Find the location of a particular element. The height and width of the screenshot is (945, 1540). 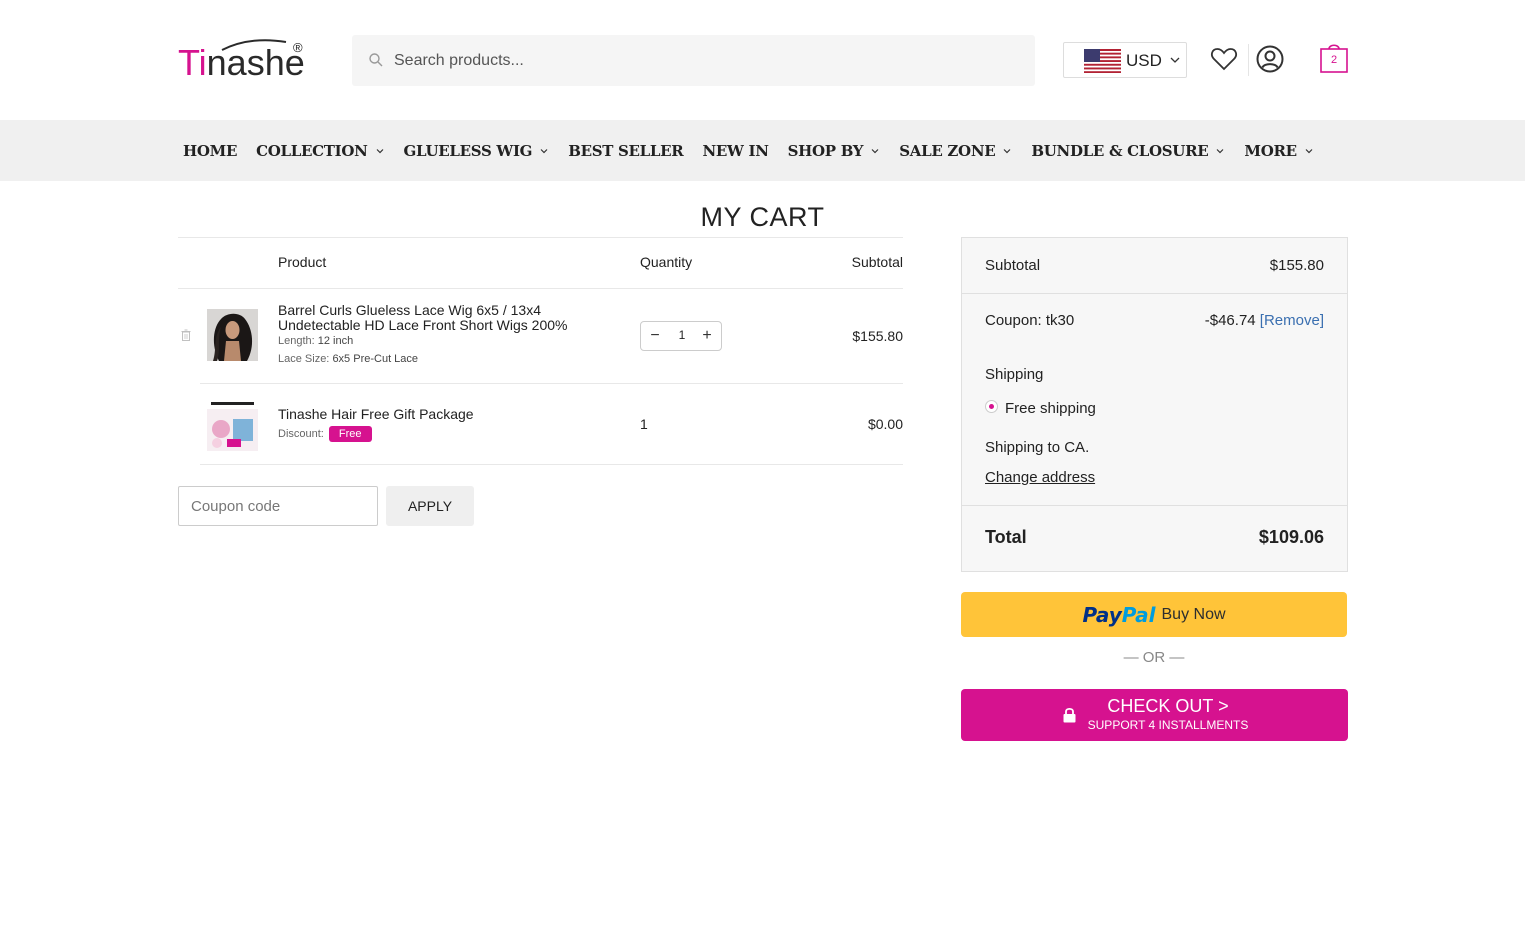

shipping-destination: Shipping to CA. is located at coordinates (1037, 447).